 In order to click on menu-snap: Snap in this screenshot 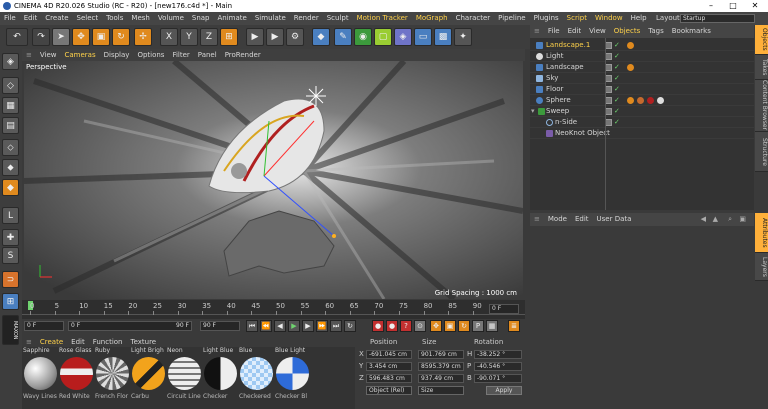, I will do `click(201, 18)`.